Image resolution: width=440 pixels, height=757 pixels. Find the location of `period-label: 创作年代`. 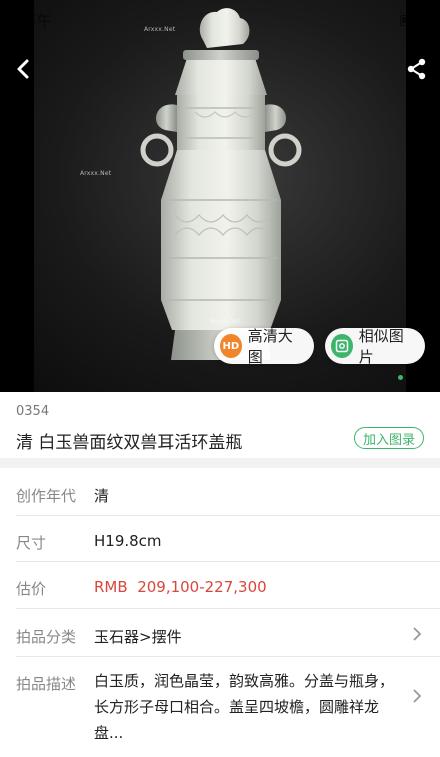

period-label: 创作年代 is located at coordinates (46, 496).